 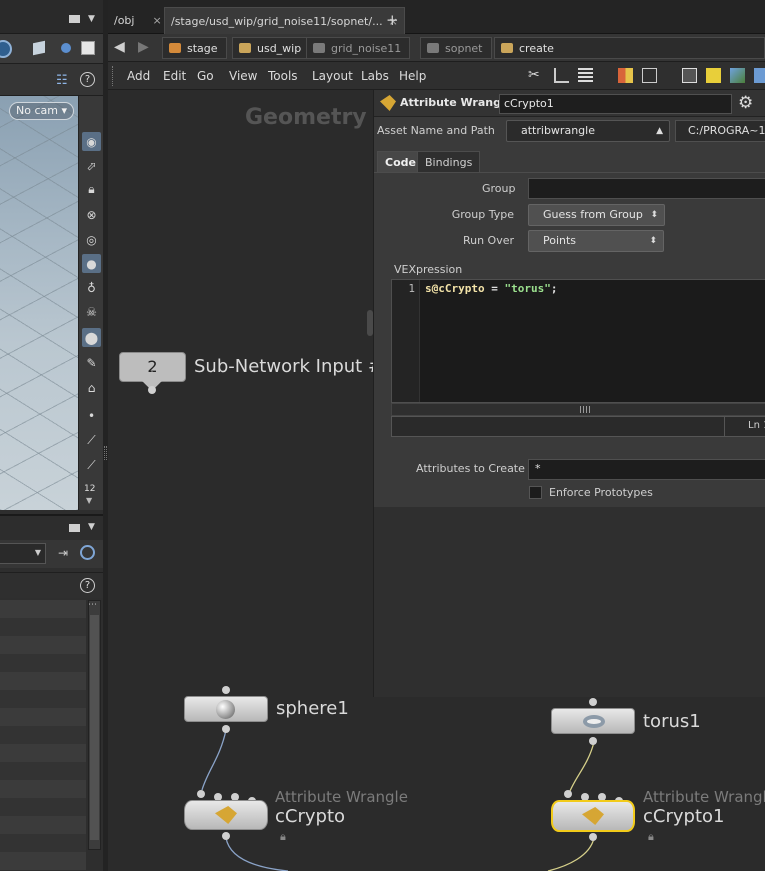 I want to click on run-over-menu: Points ⬍, so click(x=596, y=241).